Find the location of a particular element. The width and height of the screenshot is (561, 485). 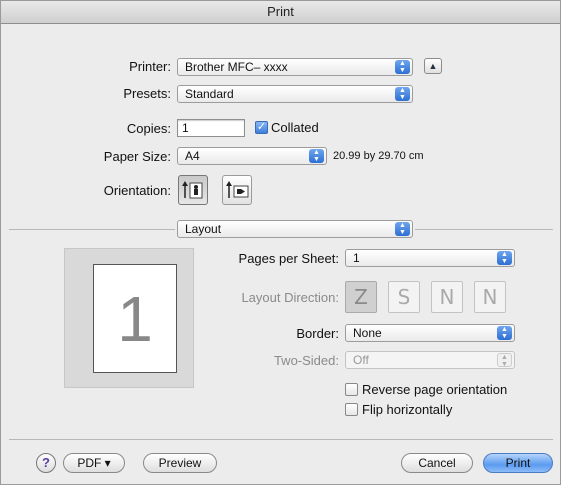

portrait-icon is located at coordinates (192, 190).